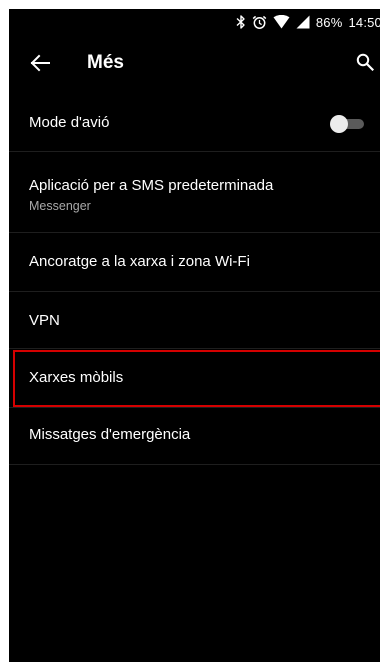 The width and height of the screenshot is (380, 662). What do you see at coordinates (151, 185) in the screenshot?
I see `default-sms-app-label: Aplicació per a SMS predeterminada` at bounding box center [151, 185].